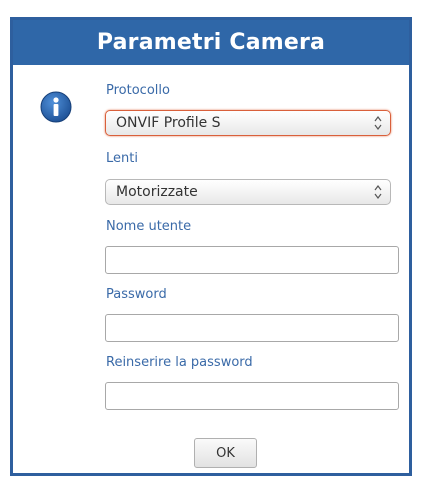 The image size is (426, 487). I want to click on lens-label: Lenti, so click(122, 158).